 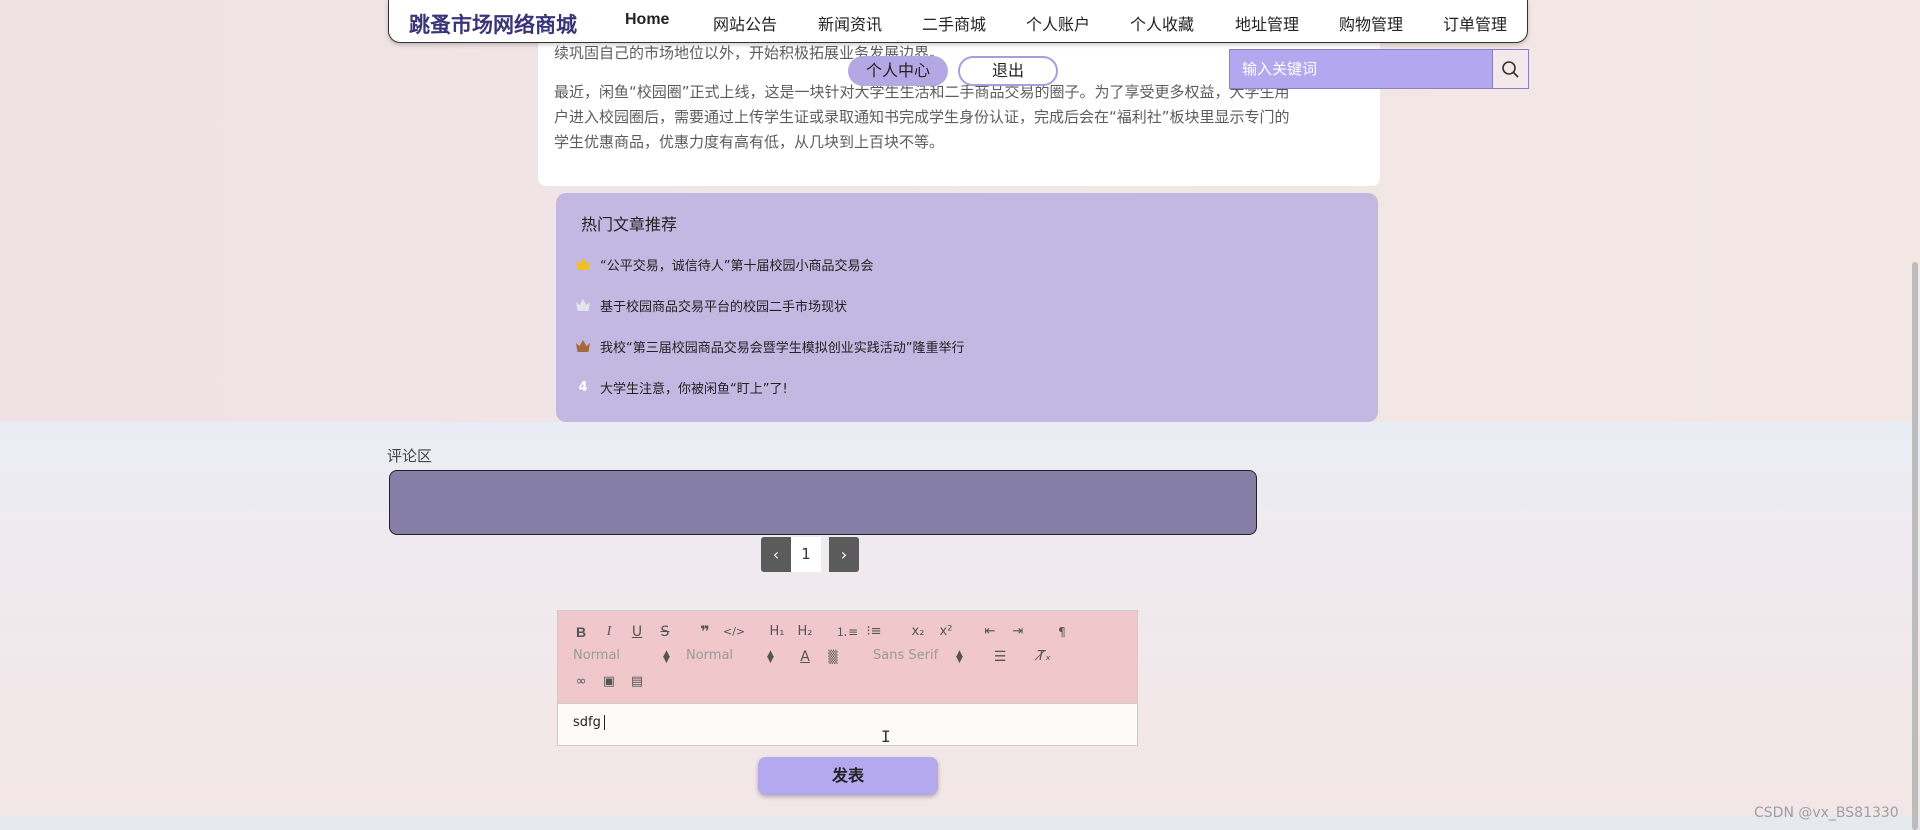 I want to click on code-block-icon: </>, so click(x=734, y=632).